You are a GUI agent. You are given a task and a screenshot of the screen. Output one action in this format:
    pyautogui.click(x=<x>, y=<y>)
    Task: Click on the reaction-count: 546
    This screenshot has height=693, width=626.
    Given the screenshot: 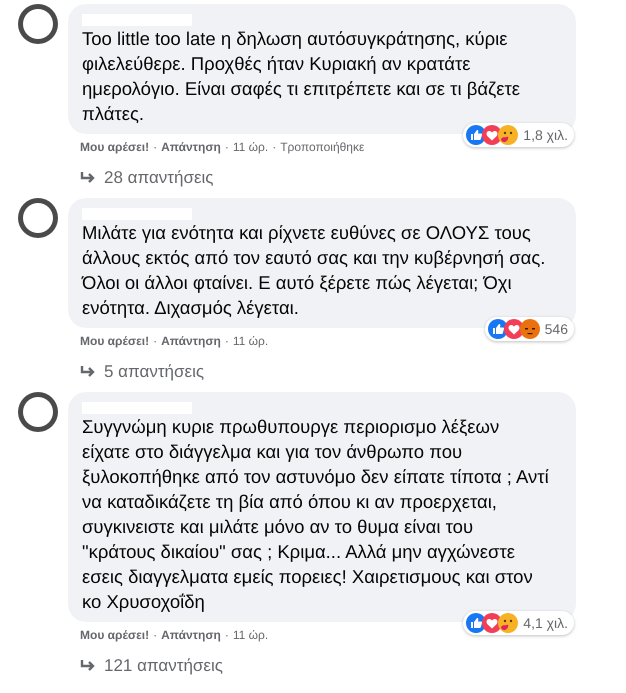 What is the action you would take?
    pyautogui.click(x=556, y=329)
    